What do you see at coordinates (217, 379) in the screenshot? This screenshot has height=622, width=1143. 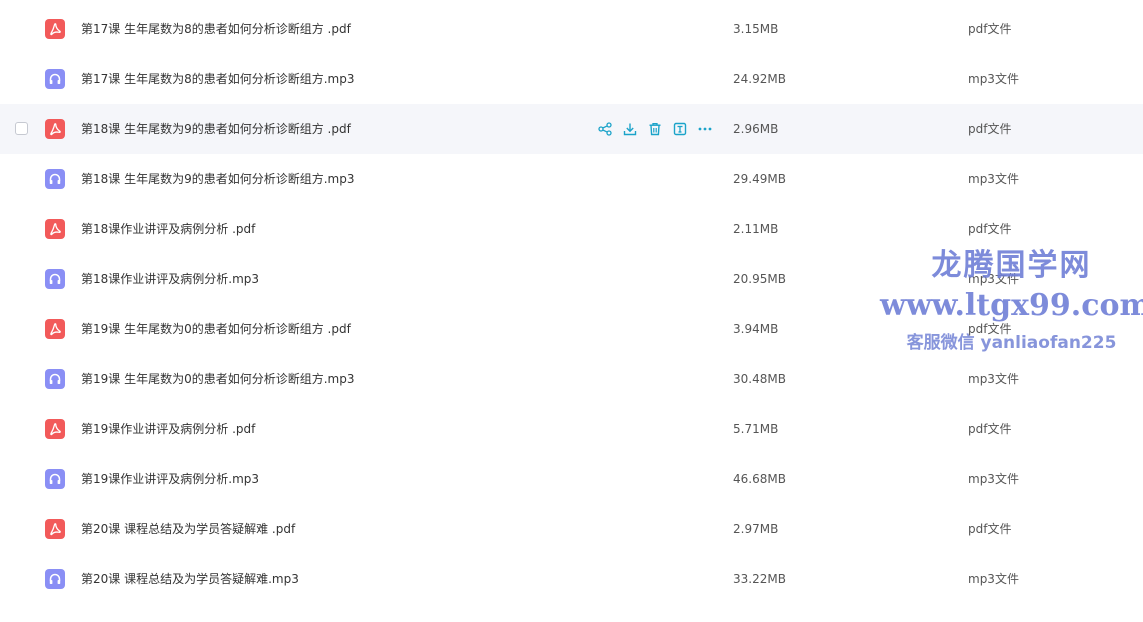 I see `file-name: 第19课 生年尾数为0的患者如何分析诊断组方.mp3` at bounding box center [217, 379].